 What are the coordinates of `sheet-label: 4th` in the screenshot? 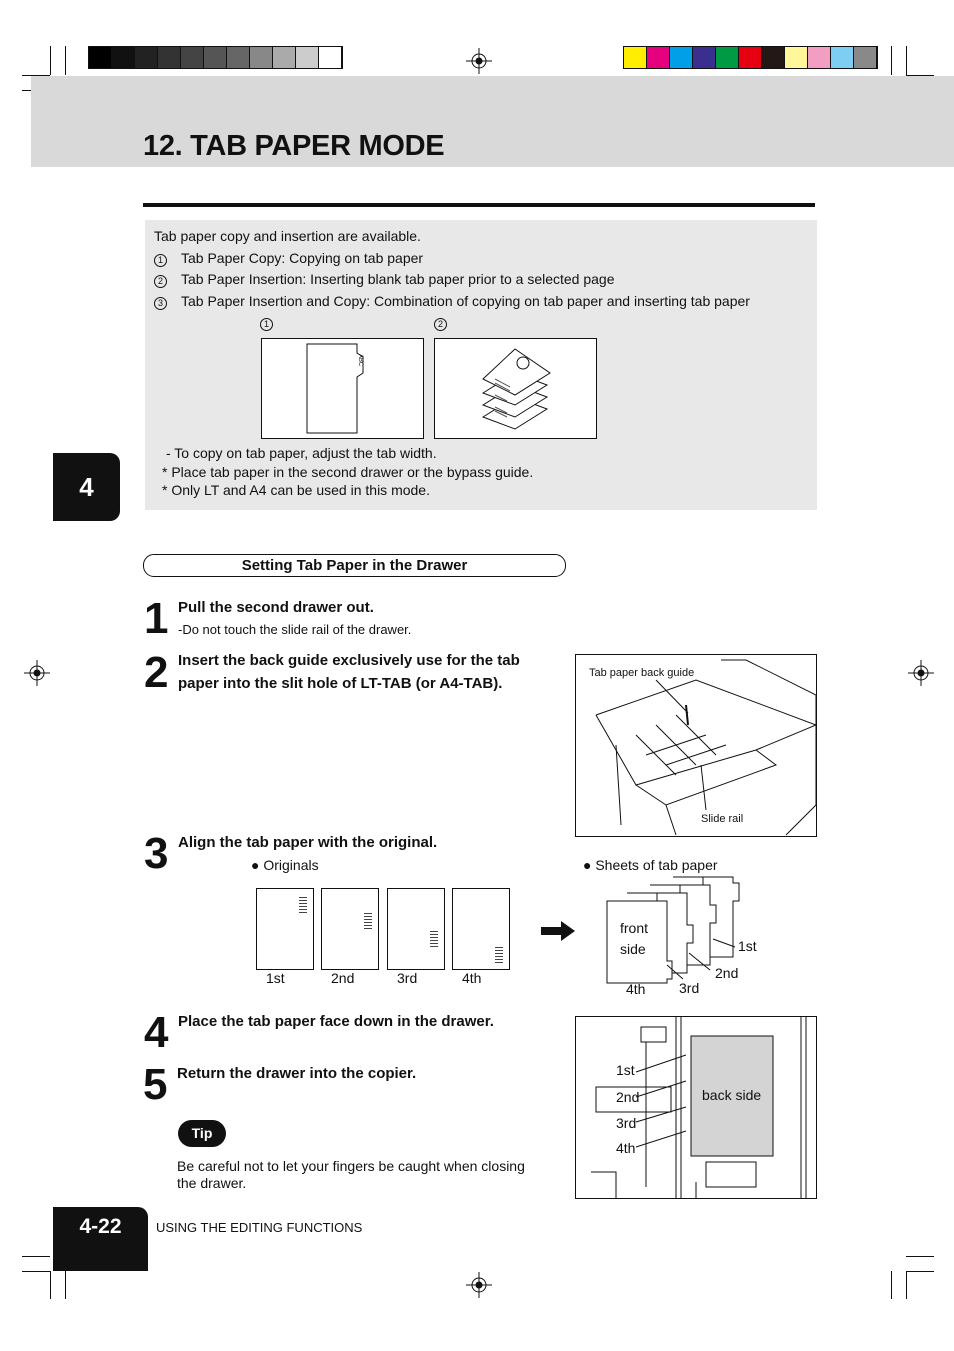 It's located at (636, 989).